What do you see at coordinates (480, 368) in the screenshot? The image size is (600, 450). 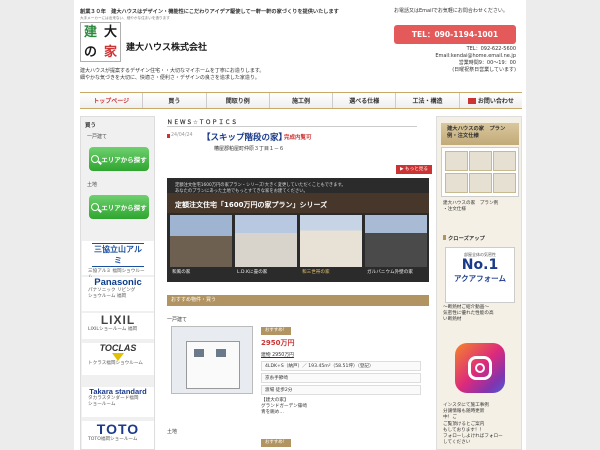 I see `instagram-icon` at bounding box center [480, 368].